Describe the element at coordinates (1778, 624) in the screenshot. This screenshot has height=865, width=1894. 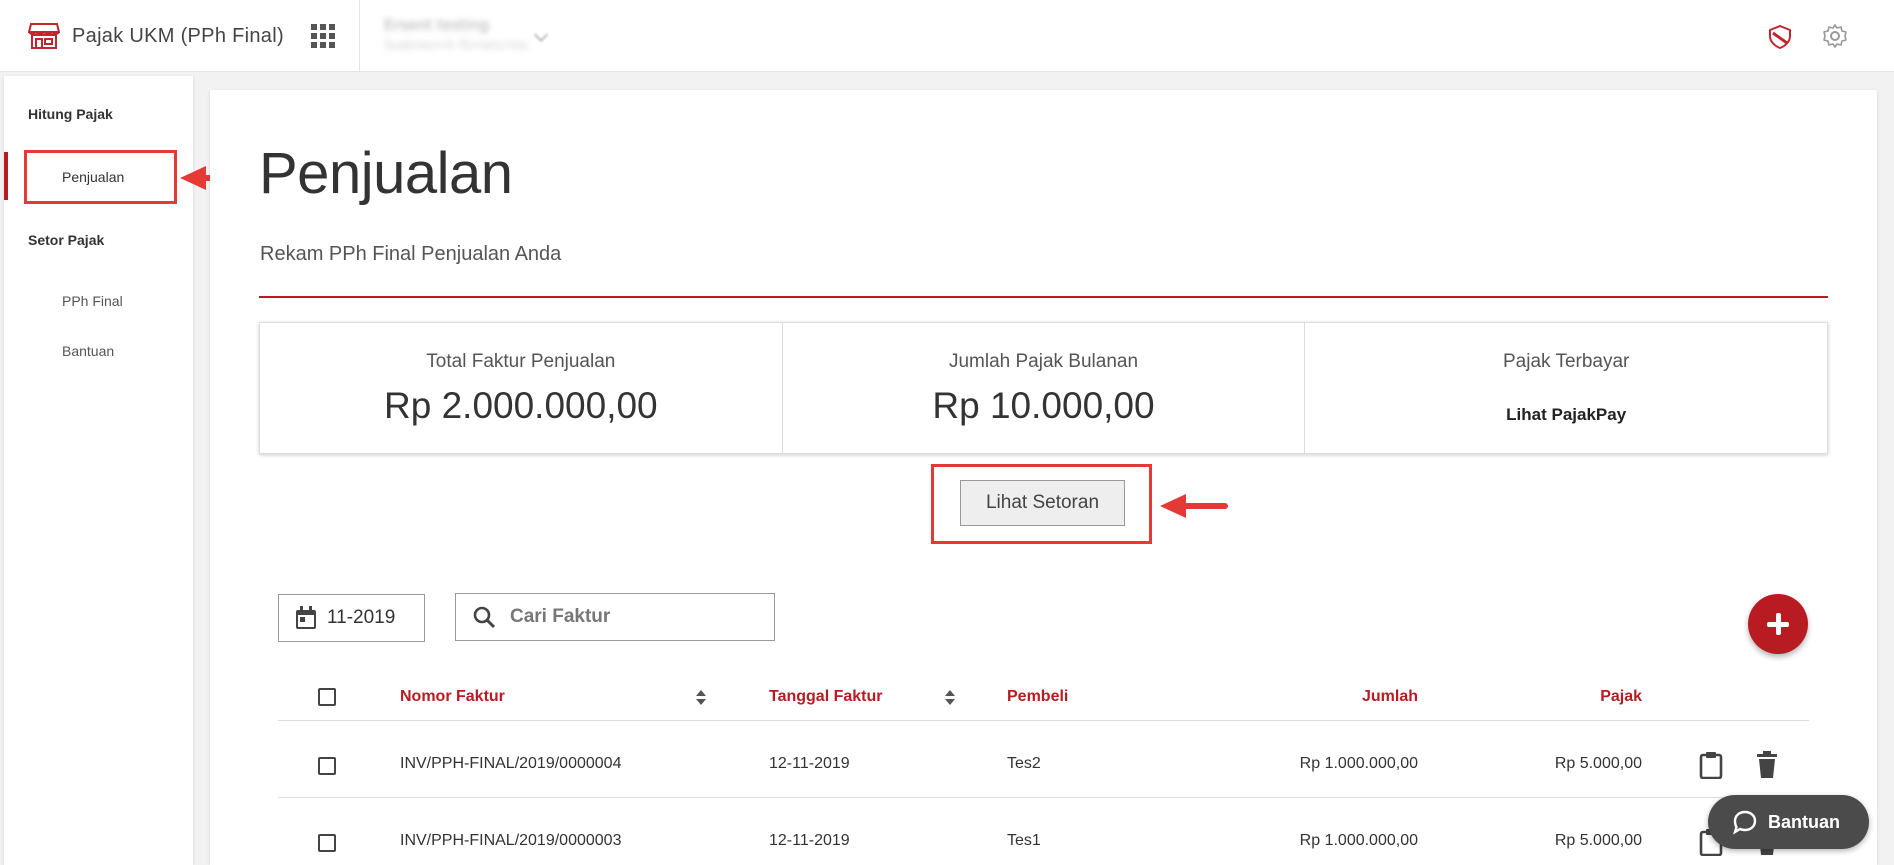
I see `add-invoice-button` at that location.